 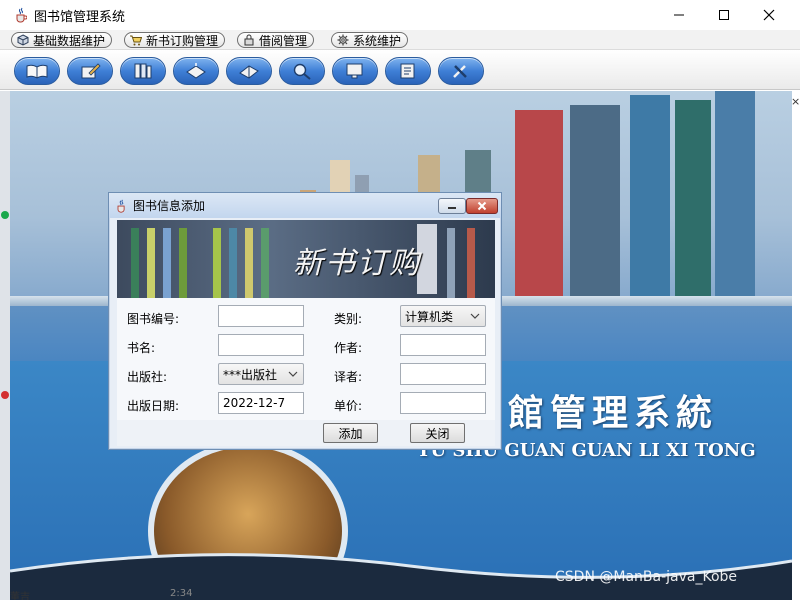 I want to click on cart-icon, so click(x=135, y=40).